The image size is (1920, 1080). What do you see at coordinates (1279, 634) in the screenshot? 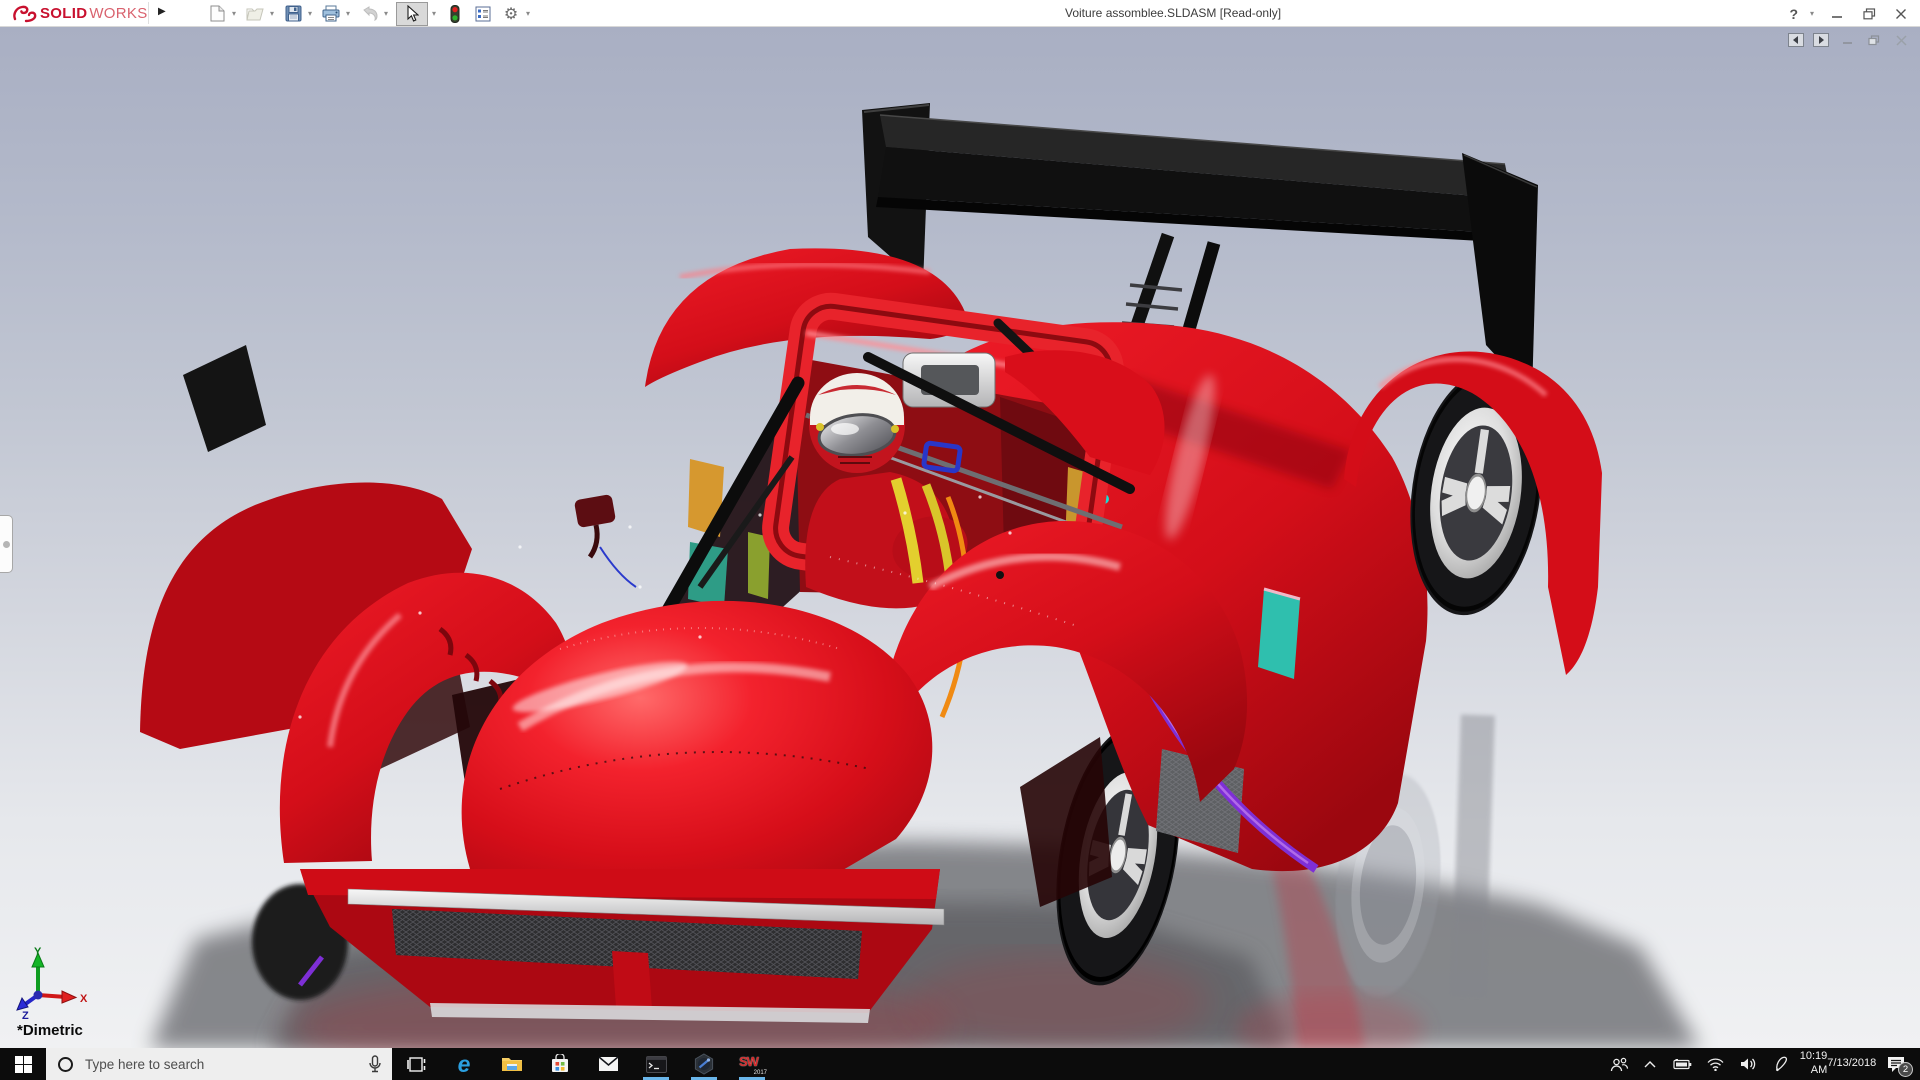
I see `side-vent-teal` at bounding box center [1279, 634].